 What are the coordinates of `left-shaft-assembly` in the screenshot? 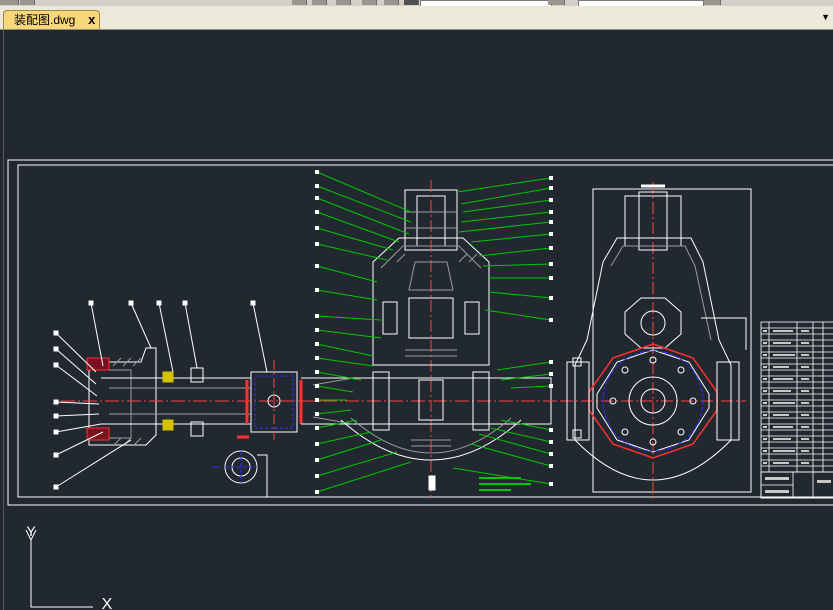 It's located at (196, 422).